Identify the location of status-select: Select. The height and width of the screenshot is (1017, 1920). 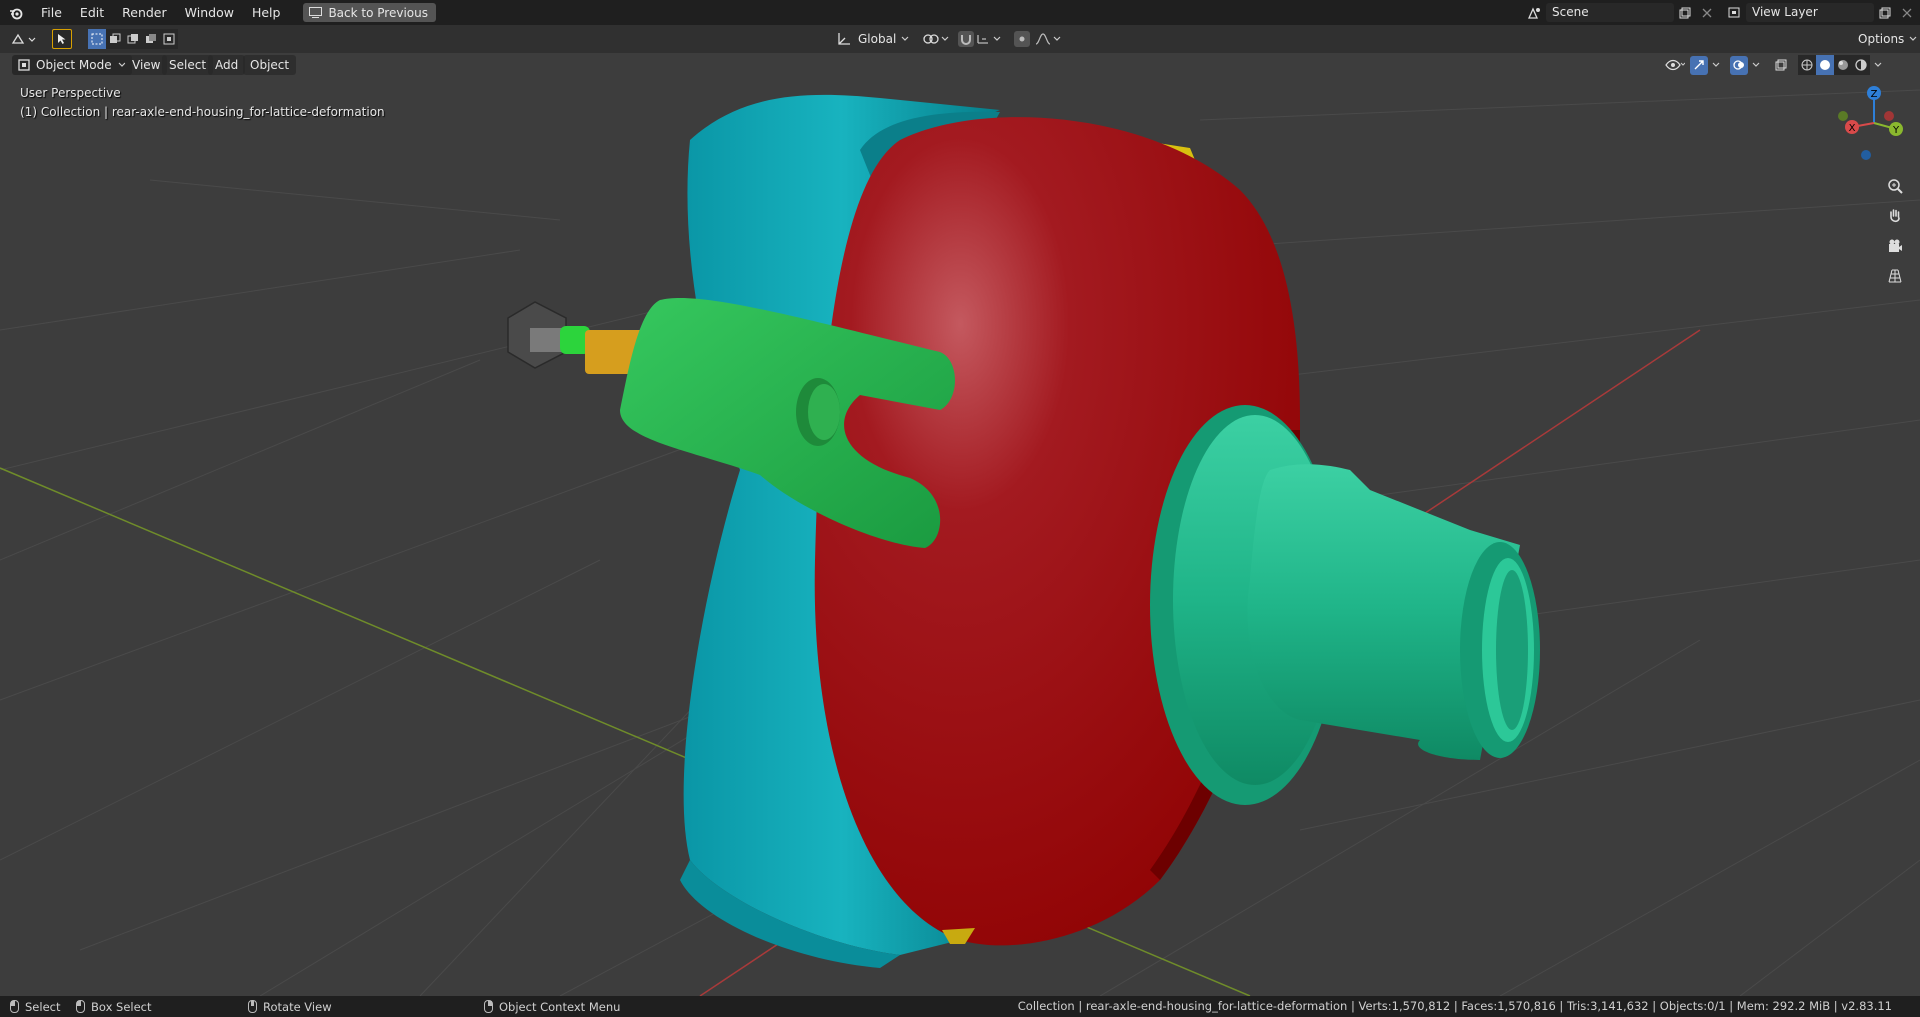
(35, 1006).